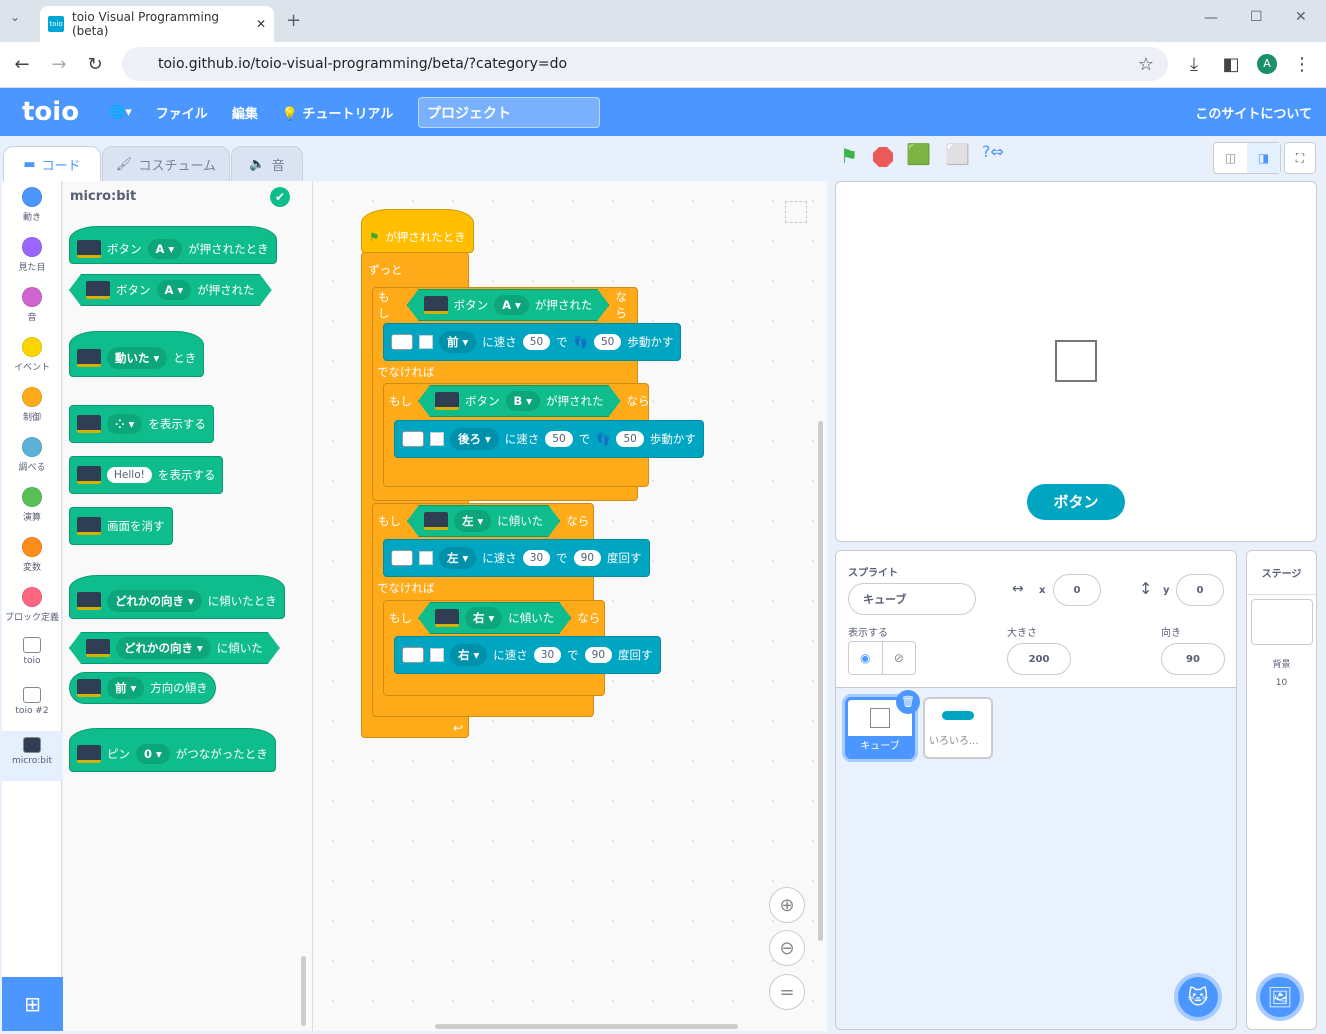 The height and width of the screenshot is (1034, 1326). I want to click on script-vertical-scrollbar, so click(820, 681).